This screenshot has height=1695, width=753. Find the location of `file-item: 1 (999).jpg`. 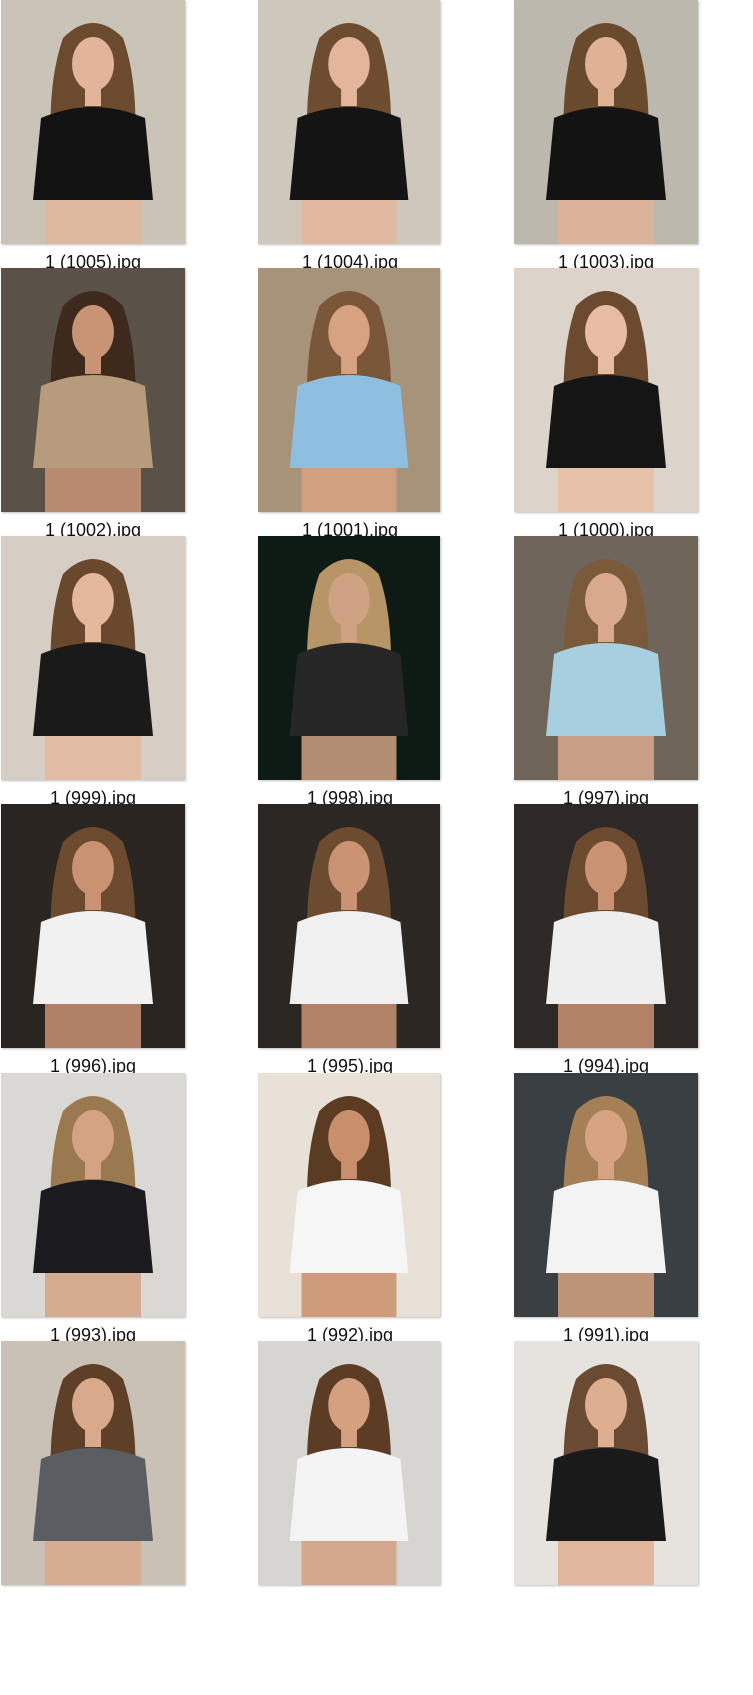

file-item: 1 (999).jpg is located at coordinates (100, 681).